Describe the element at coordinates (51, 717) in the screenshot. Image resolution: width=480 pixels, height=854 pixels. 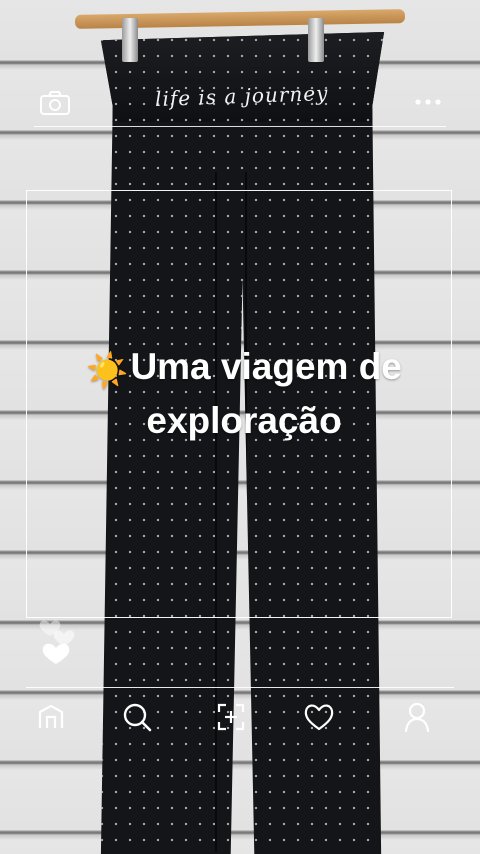
I see `home-icon` at that location.